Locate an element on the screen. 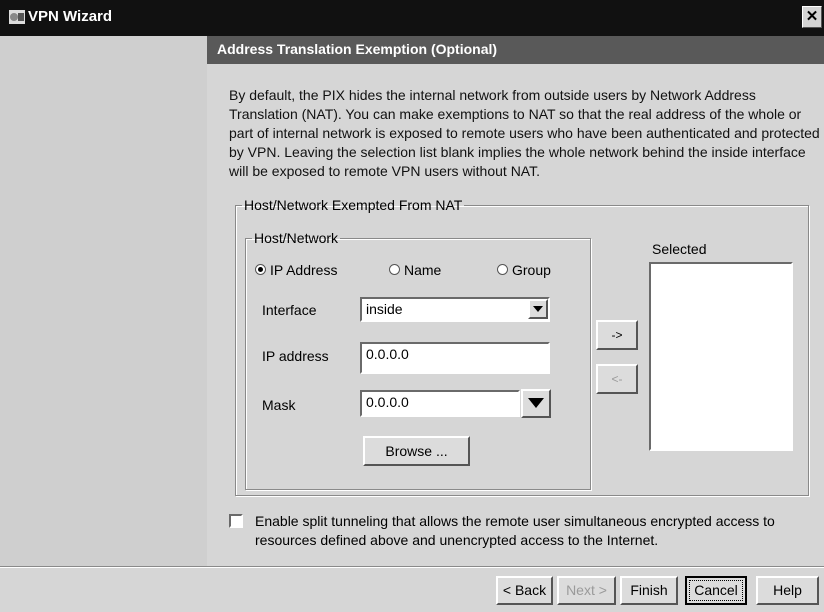 The image size is (824, 612). mask-input: 0.0.0.0 is located at coordinates (440, 403).